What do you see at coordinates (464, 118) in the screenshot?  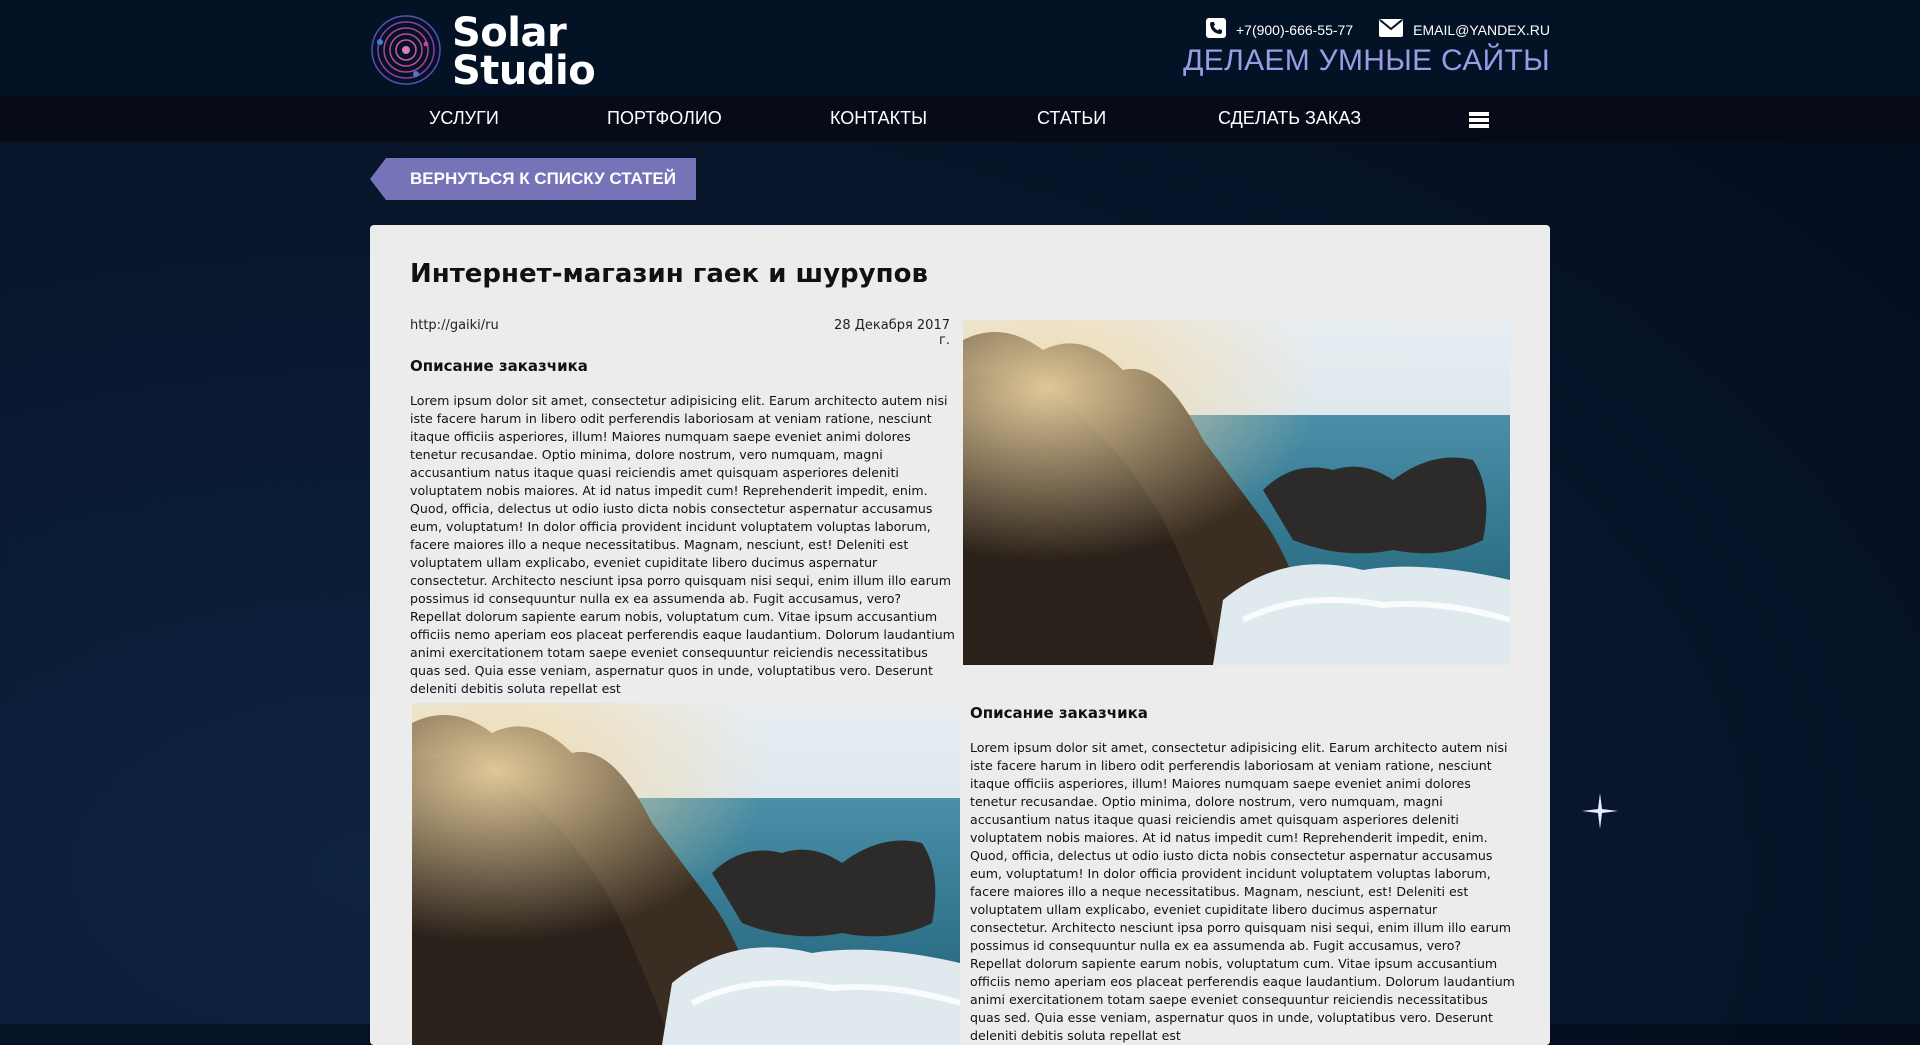 I see `nav-item-services: УСЛУГИ` at bounding box center [464, 118].